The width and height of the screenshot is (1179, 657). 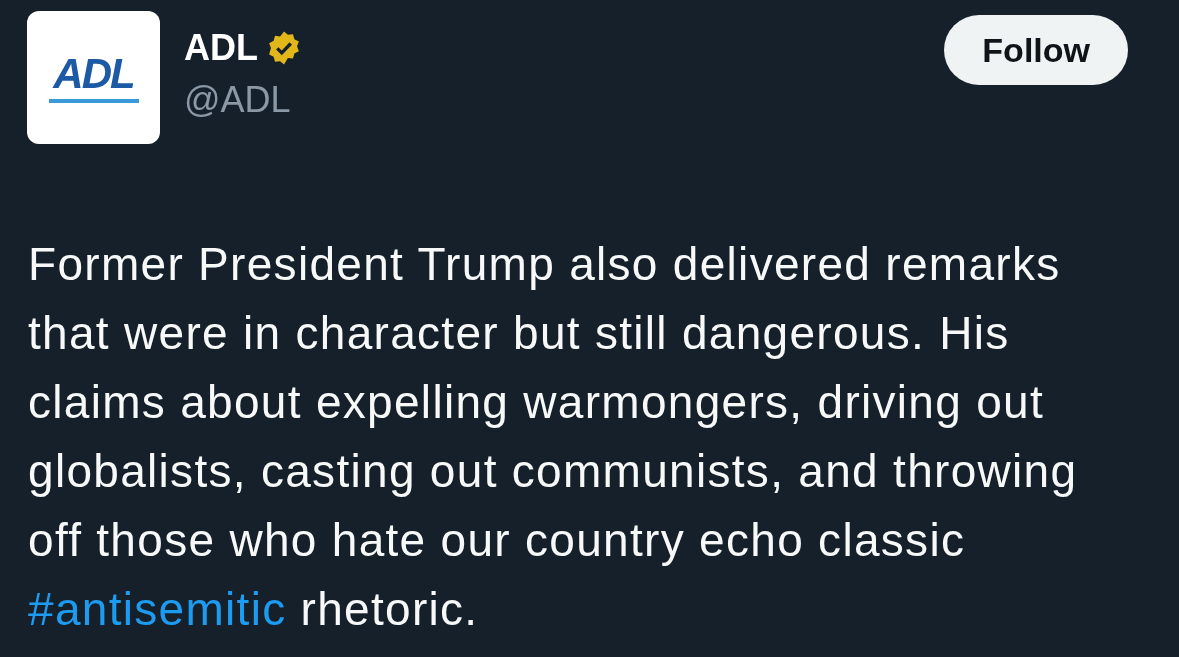 What do you see at coordinates (221, 48) in the screenshot?
I see `account-name: ADL` at bounding box center [221, 48].